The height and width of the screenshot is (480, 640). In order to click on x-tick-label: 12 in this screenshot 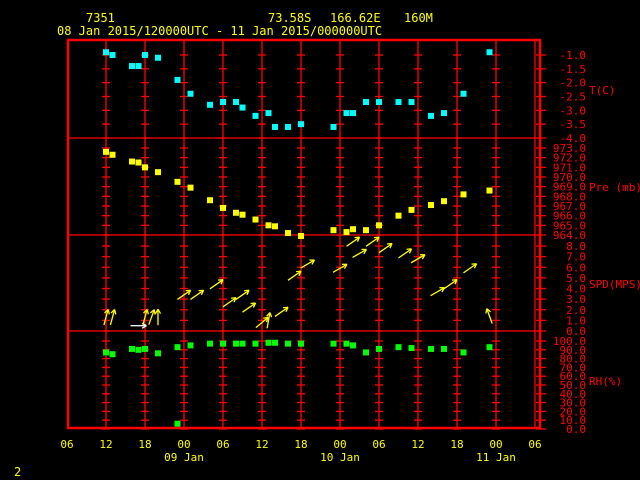, I will do `click(417, 444)`.